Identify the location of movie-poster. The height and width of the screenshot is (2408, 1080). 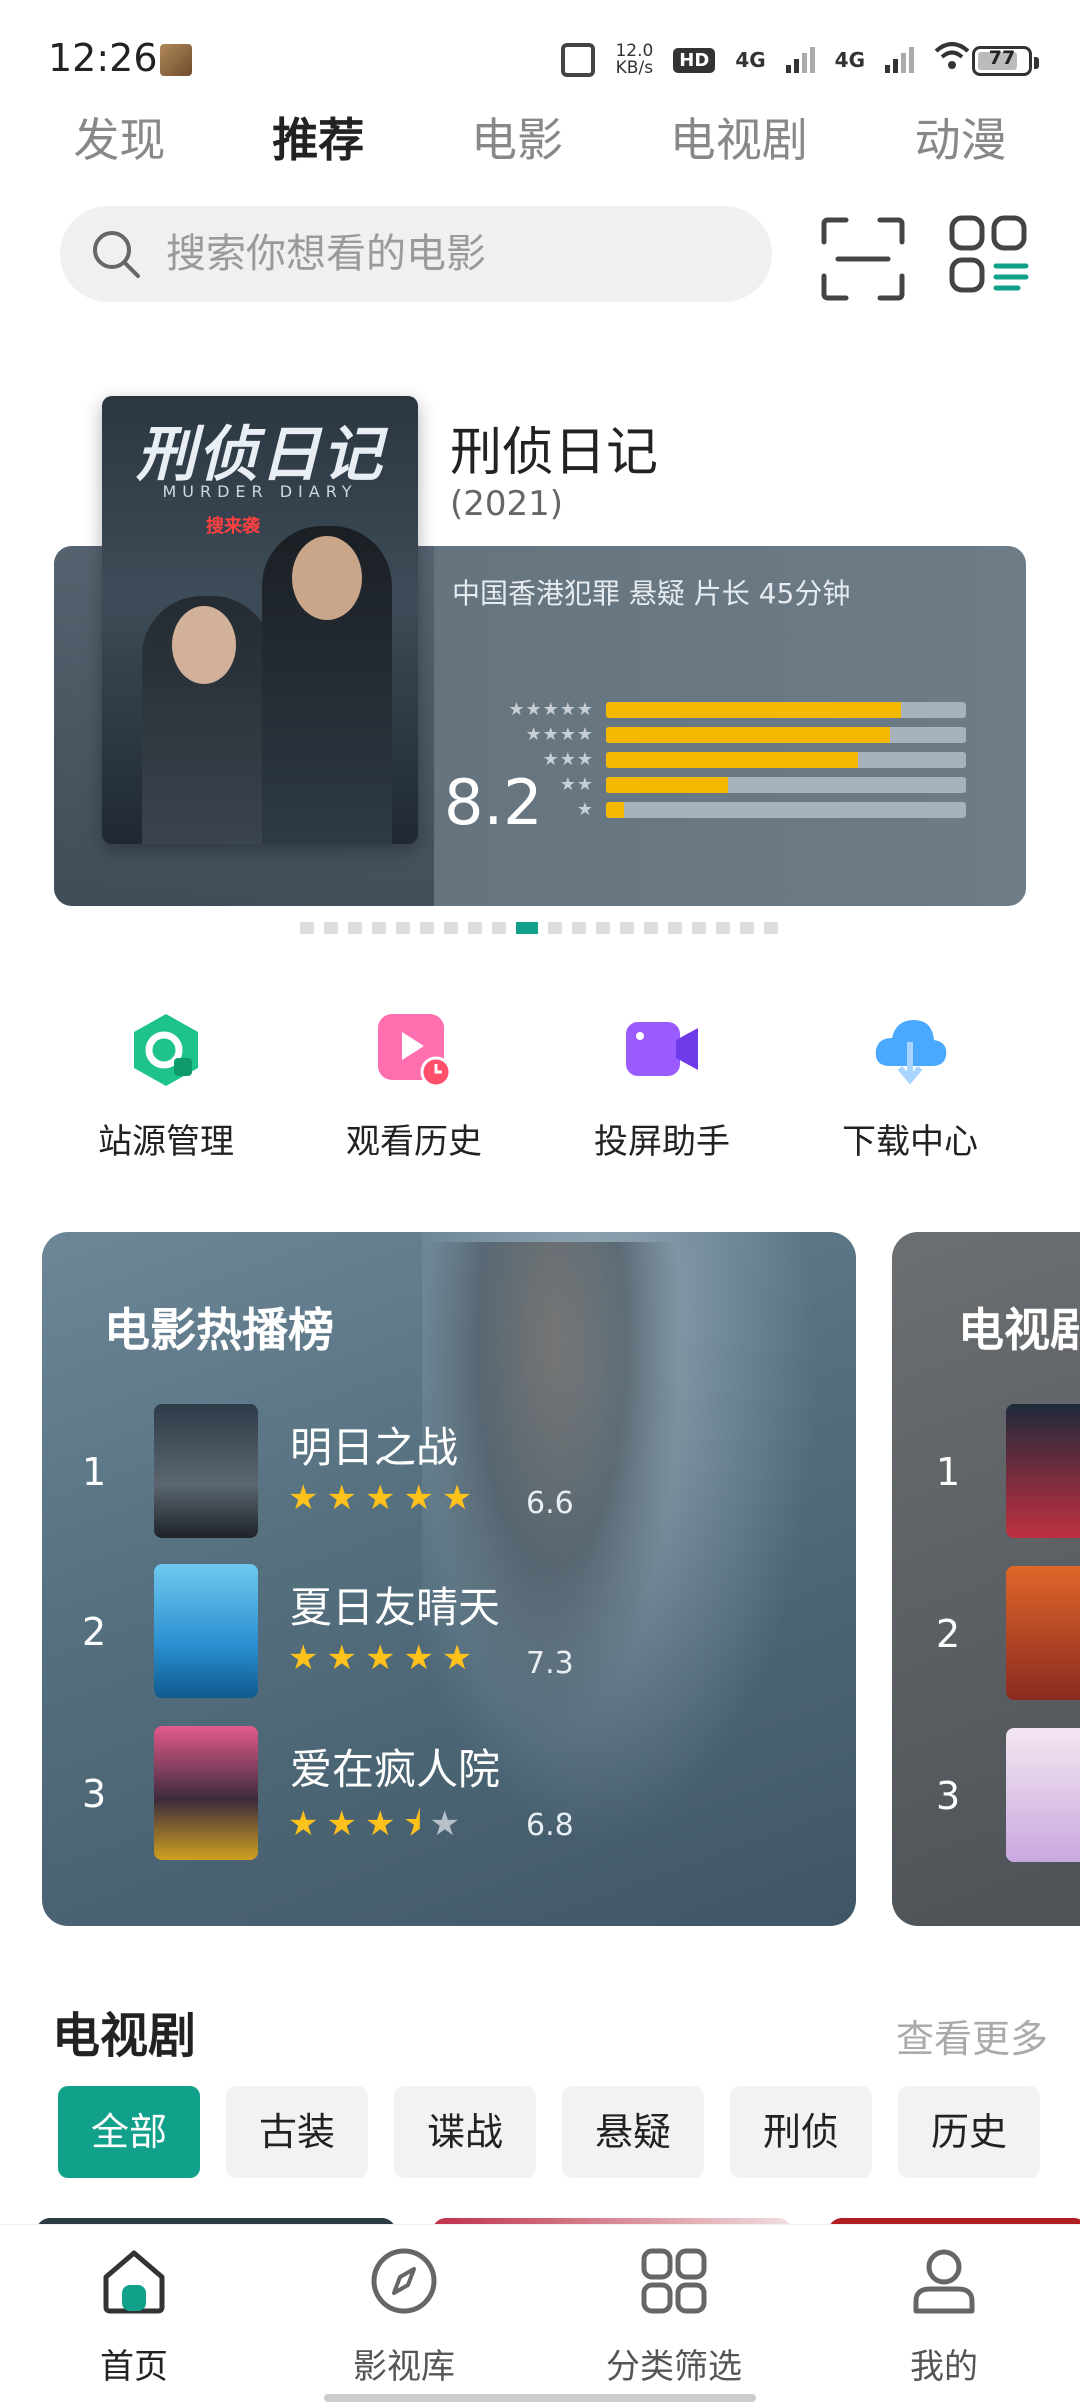
(206, 1471).